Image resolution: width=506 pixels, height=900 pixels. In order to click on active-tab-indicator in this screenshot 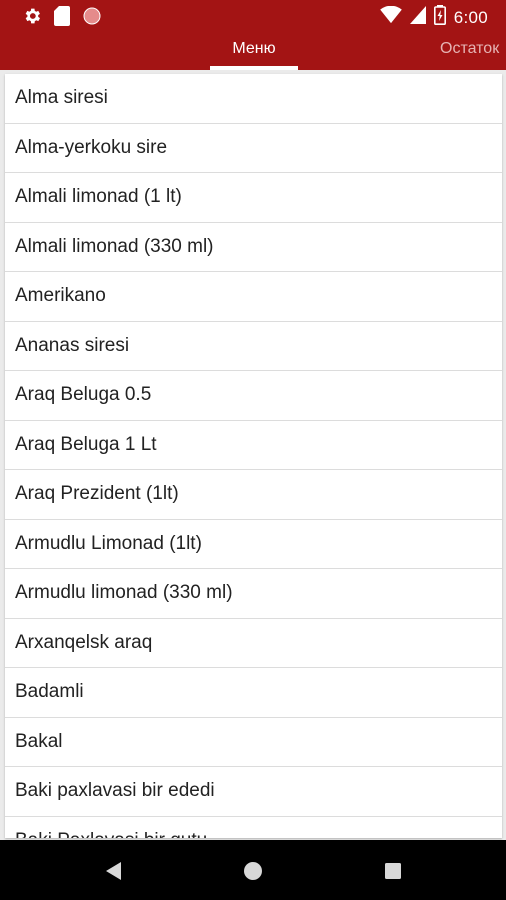, I will do `click(254, 68)`.